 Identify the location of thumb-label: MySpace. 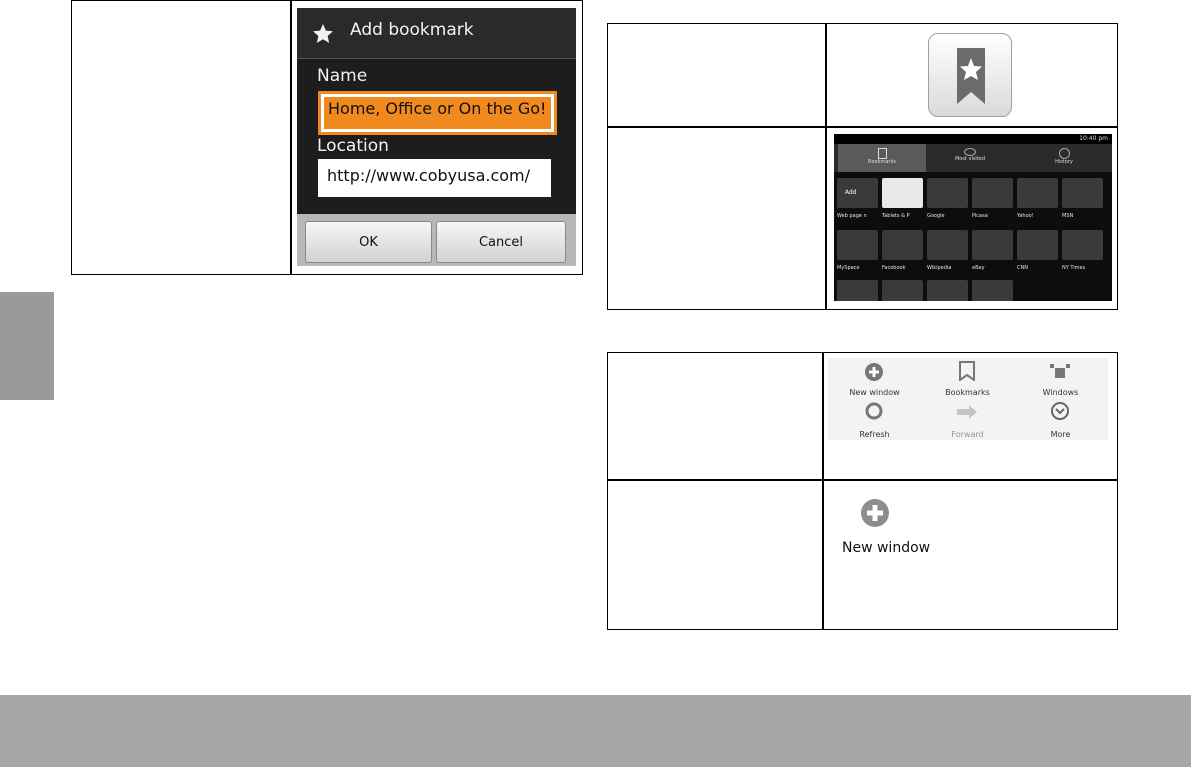
(848, 268).